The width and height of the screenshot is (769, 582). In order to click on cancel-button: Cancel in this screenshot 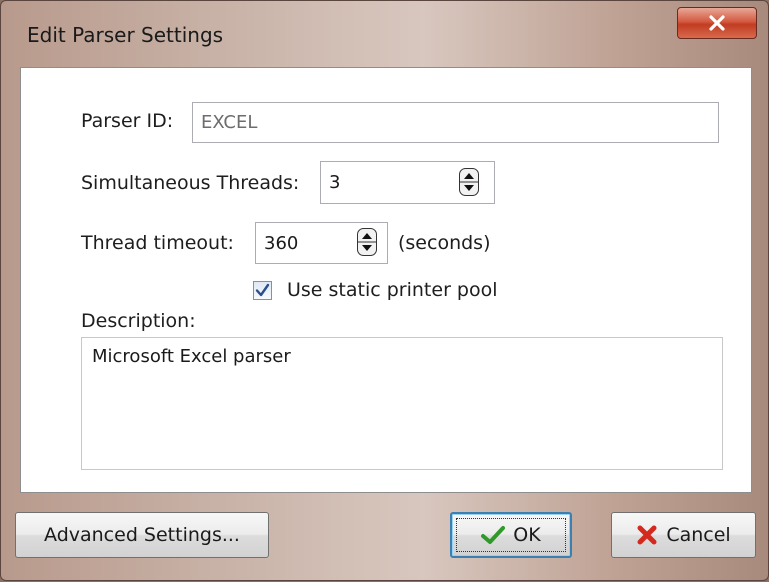, I will do `click(683, 535)`.